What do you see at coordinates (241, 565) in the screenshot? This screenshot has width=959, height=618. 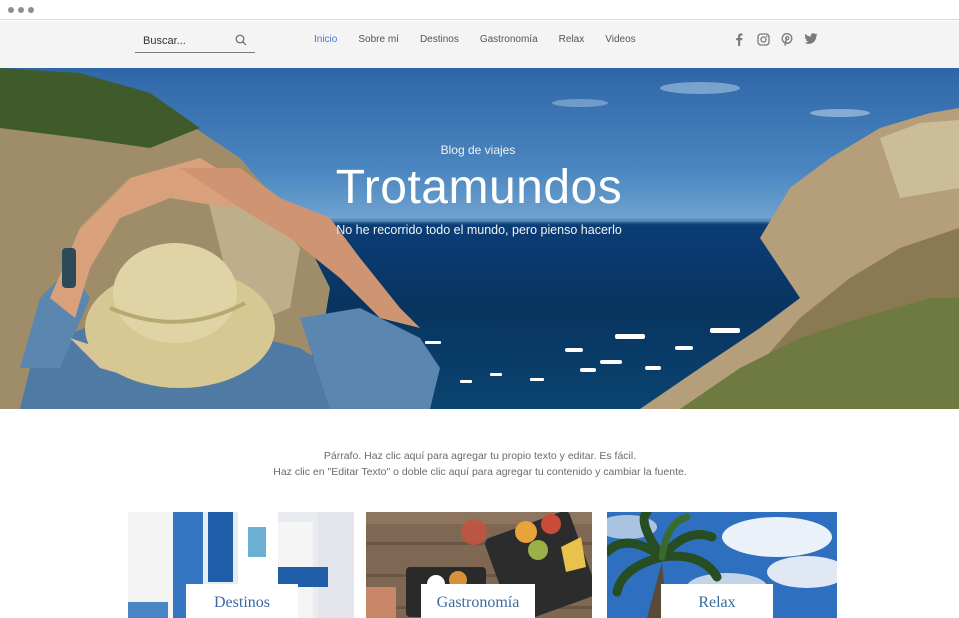 I see `card-destinos: Destinos` at bounding box center [241, 565].